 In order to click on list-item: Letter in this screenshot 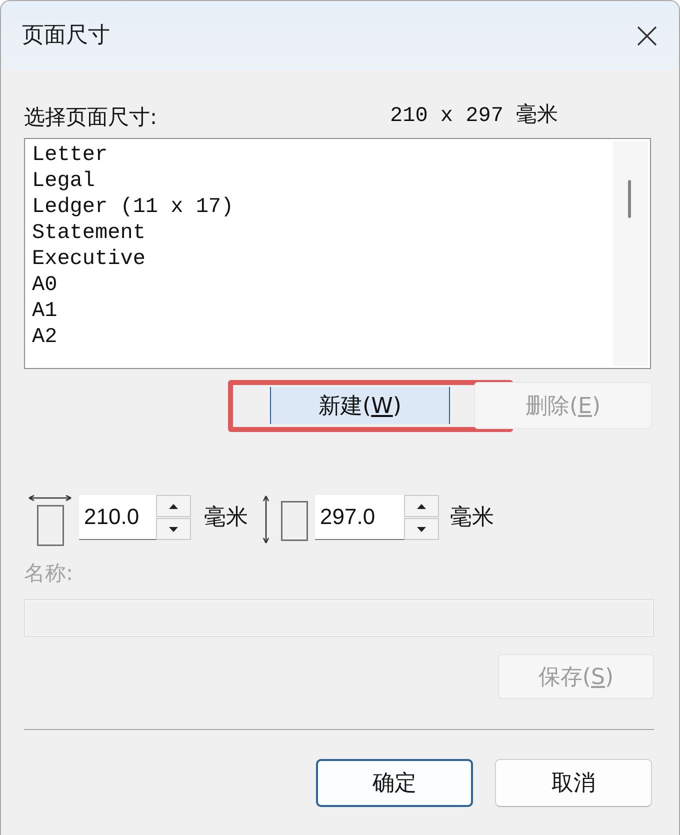, I will do `click(70, 156)`.